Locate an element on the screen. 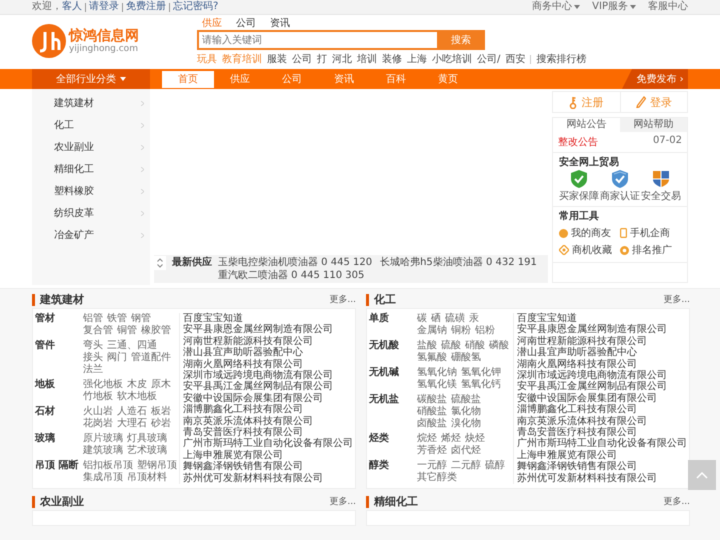 The image size is (720, 540). product-link: 接头 is located at coordinates (93, 358).